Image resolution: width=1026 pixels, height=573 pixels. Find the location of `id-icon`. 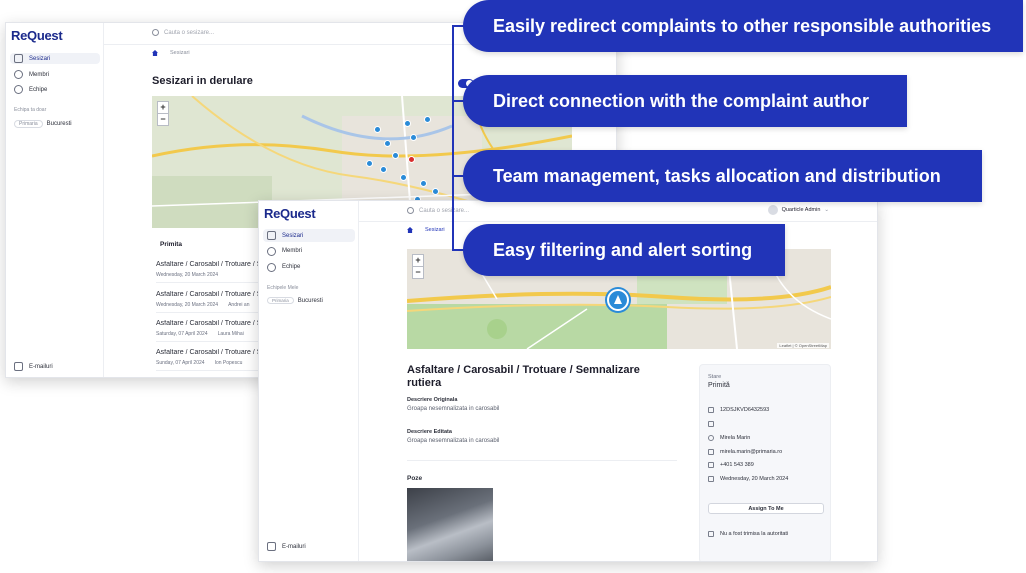

id-icon is located at coordinates (711, 410).